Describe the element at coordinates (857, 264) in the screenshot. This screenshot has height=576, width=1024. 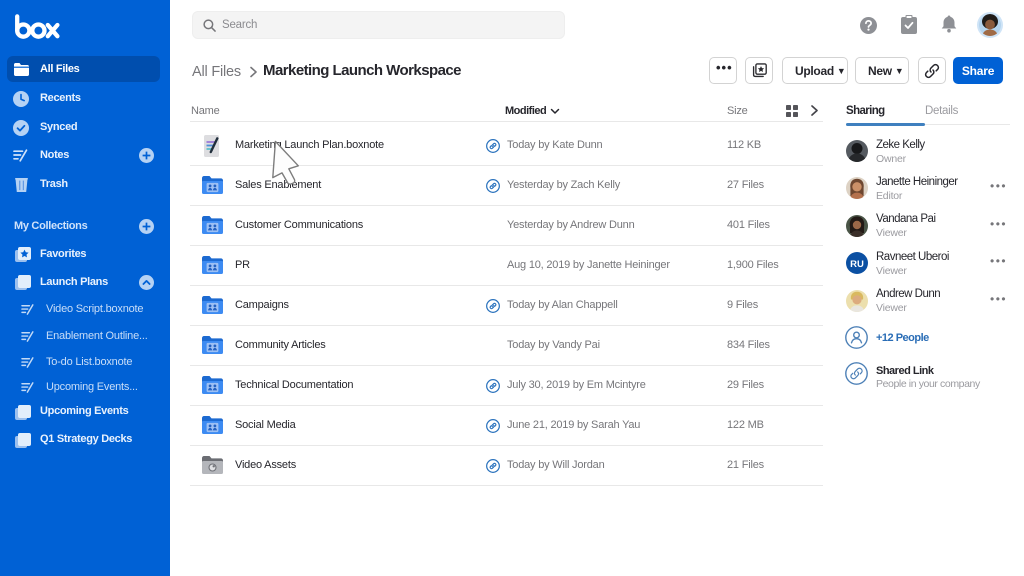
I see `svg-text: RU` at that location.